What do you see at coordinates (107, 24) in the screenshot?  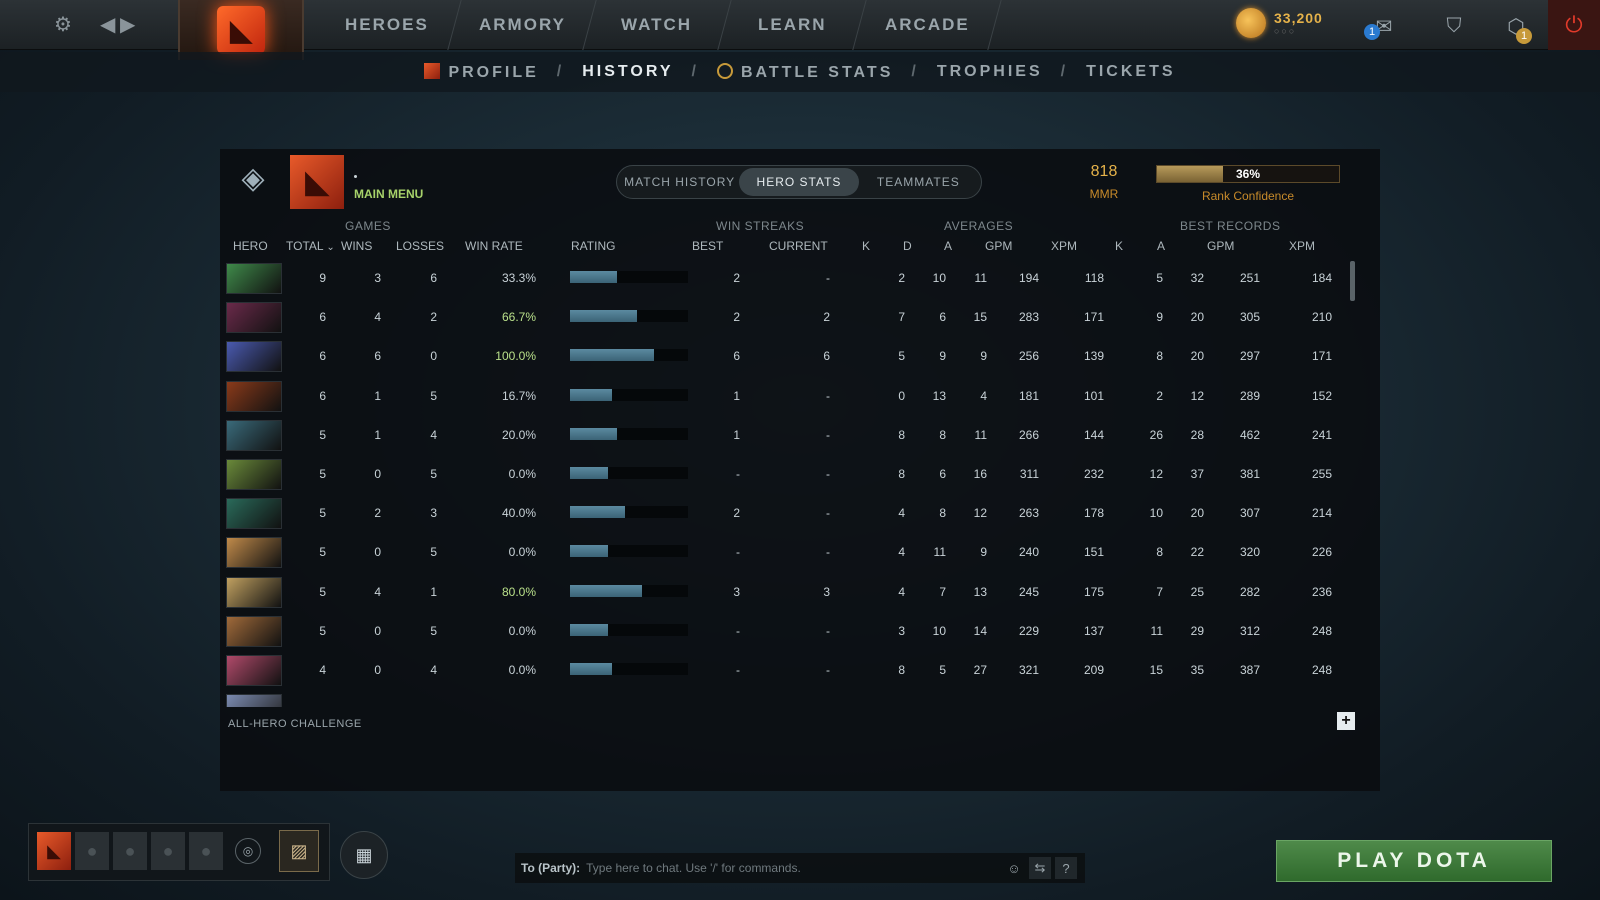 I see `back-arrow-icon: ◀` at bounding box center [107, 24].